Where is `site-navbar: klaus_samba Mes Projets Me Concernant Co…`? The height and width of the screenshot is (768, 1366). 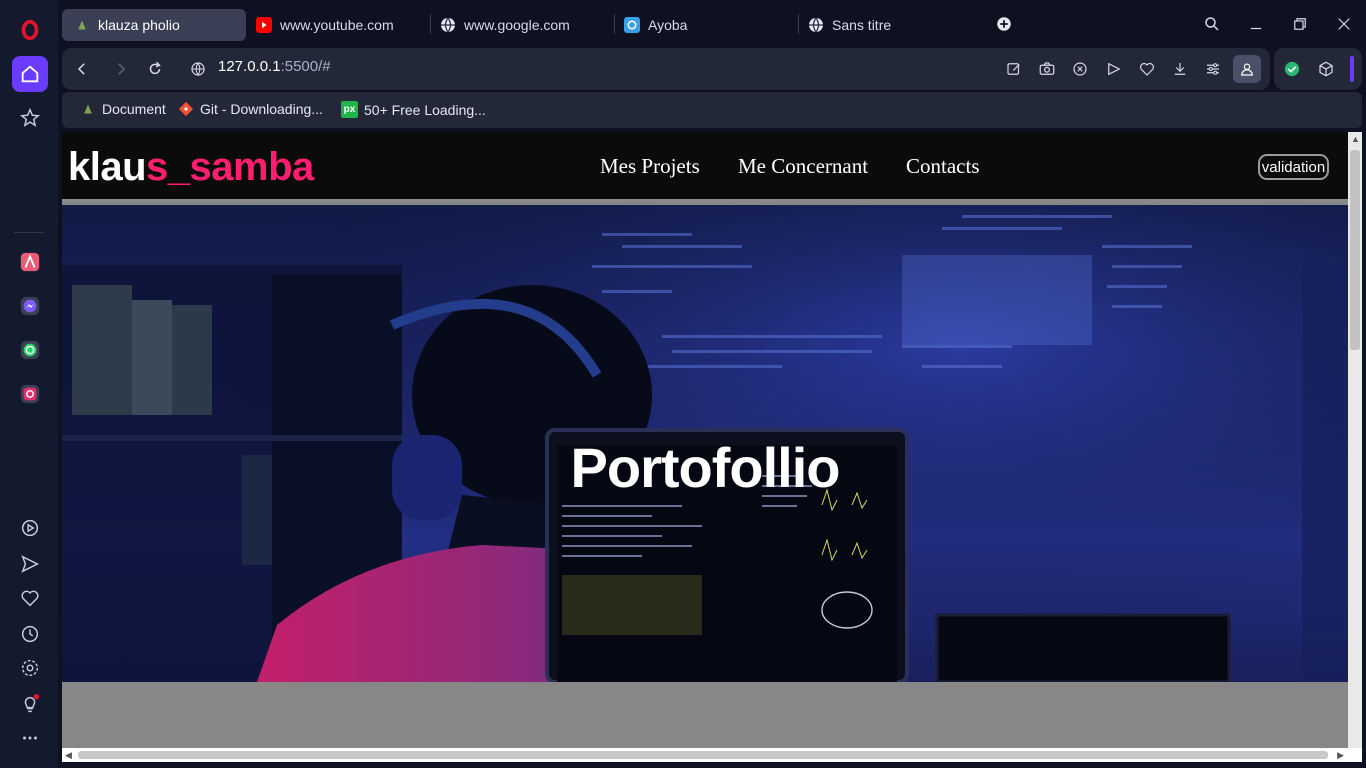 site-navbar: klaus_samba Mes Projets Me Concernant Co… is located at coordinates (705, 167).